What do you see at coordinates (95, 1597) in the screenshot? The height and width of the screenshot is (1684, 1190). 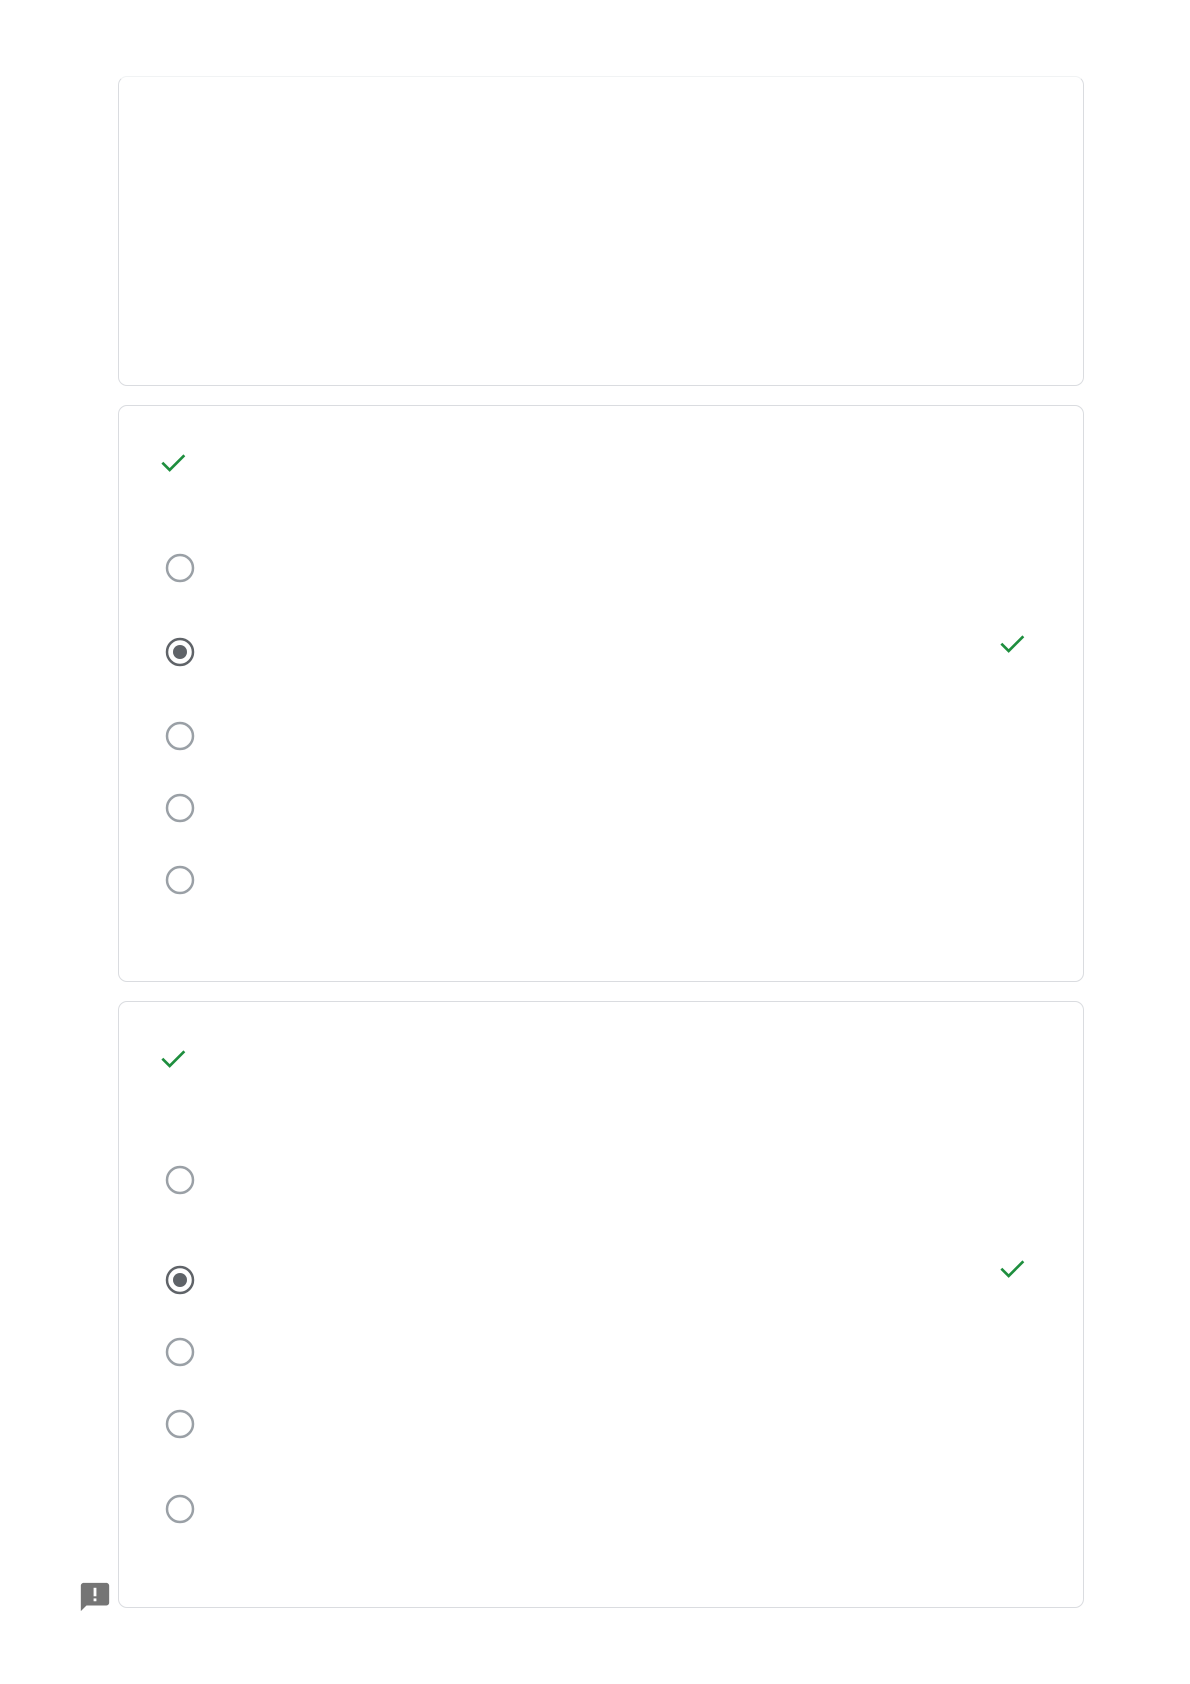 I see `report-feedback-icon` at bounding box center [95, 1597].